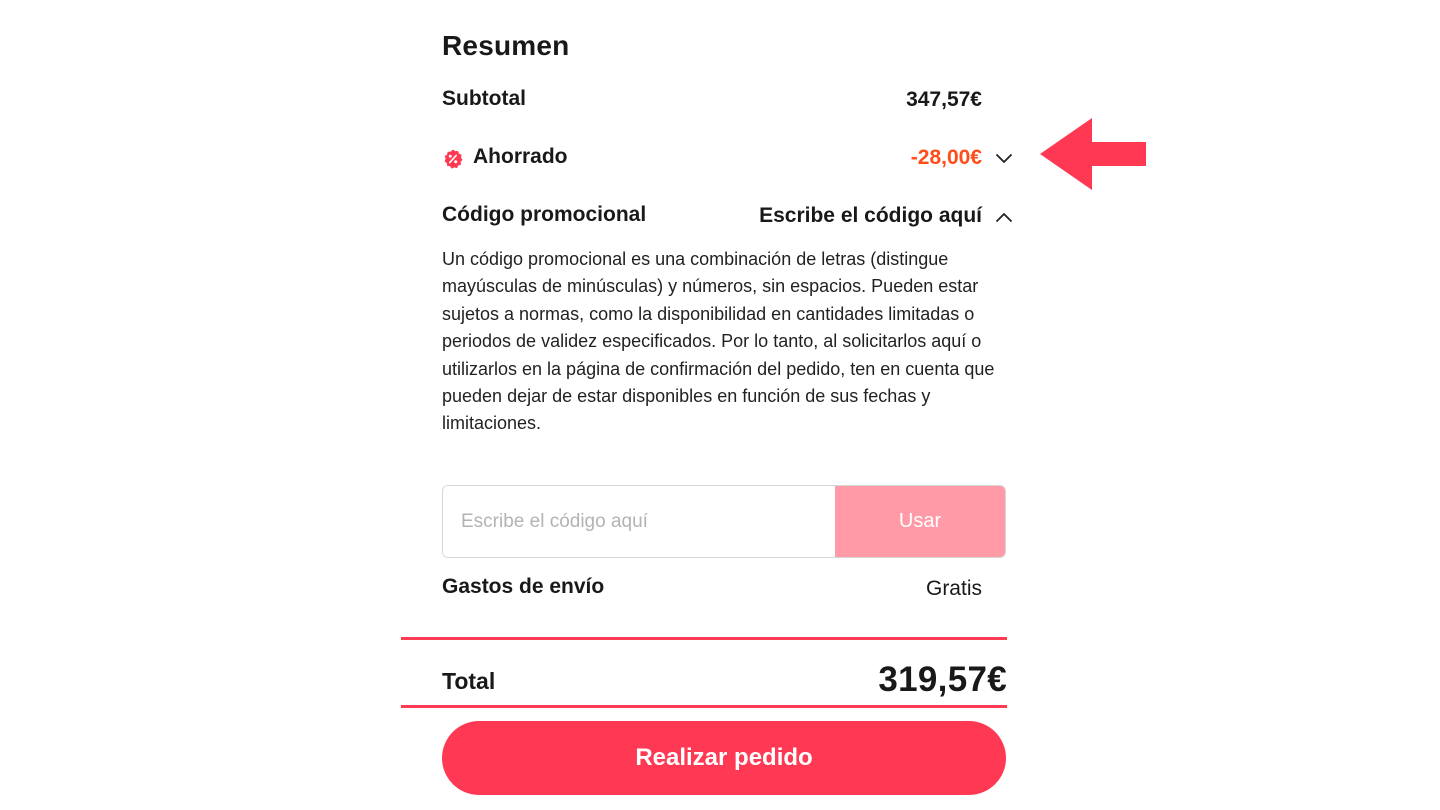  What do you see at coordinates (944, 99) in the screenshot?
I see `subtotal-value: 347,57€` at bounding box center [944, 99].